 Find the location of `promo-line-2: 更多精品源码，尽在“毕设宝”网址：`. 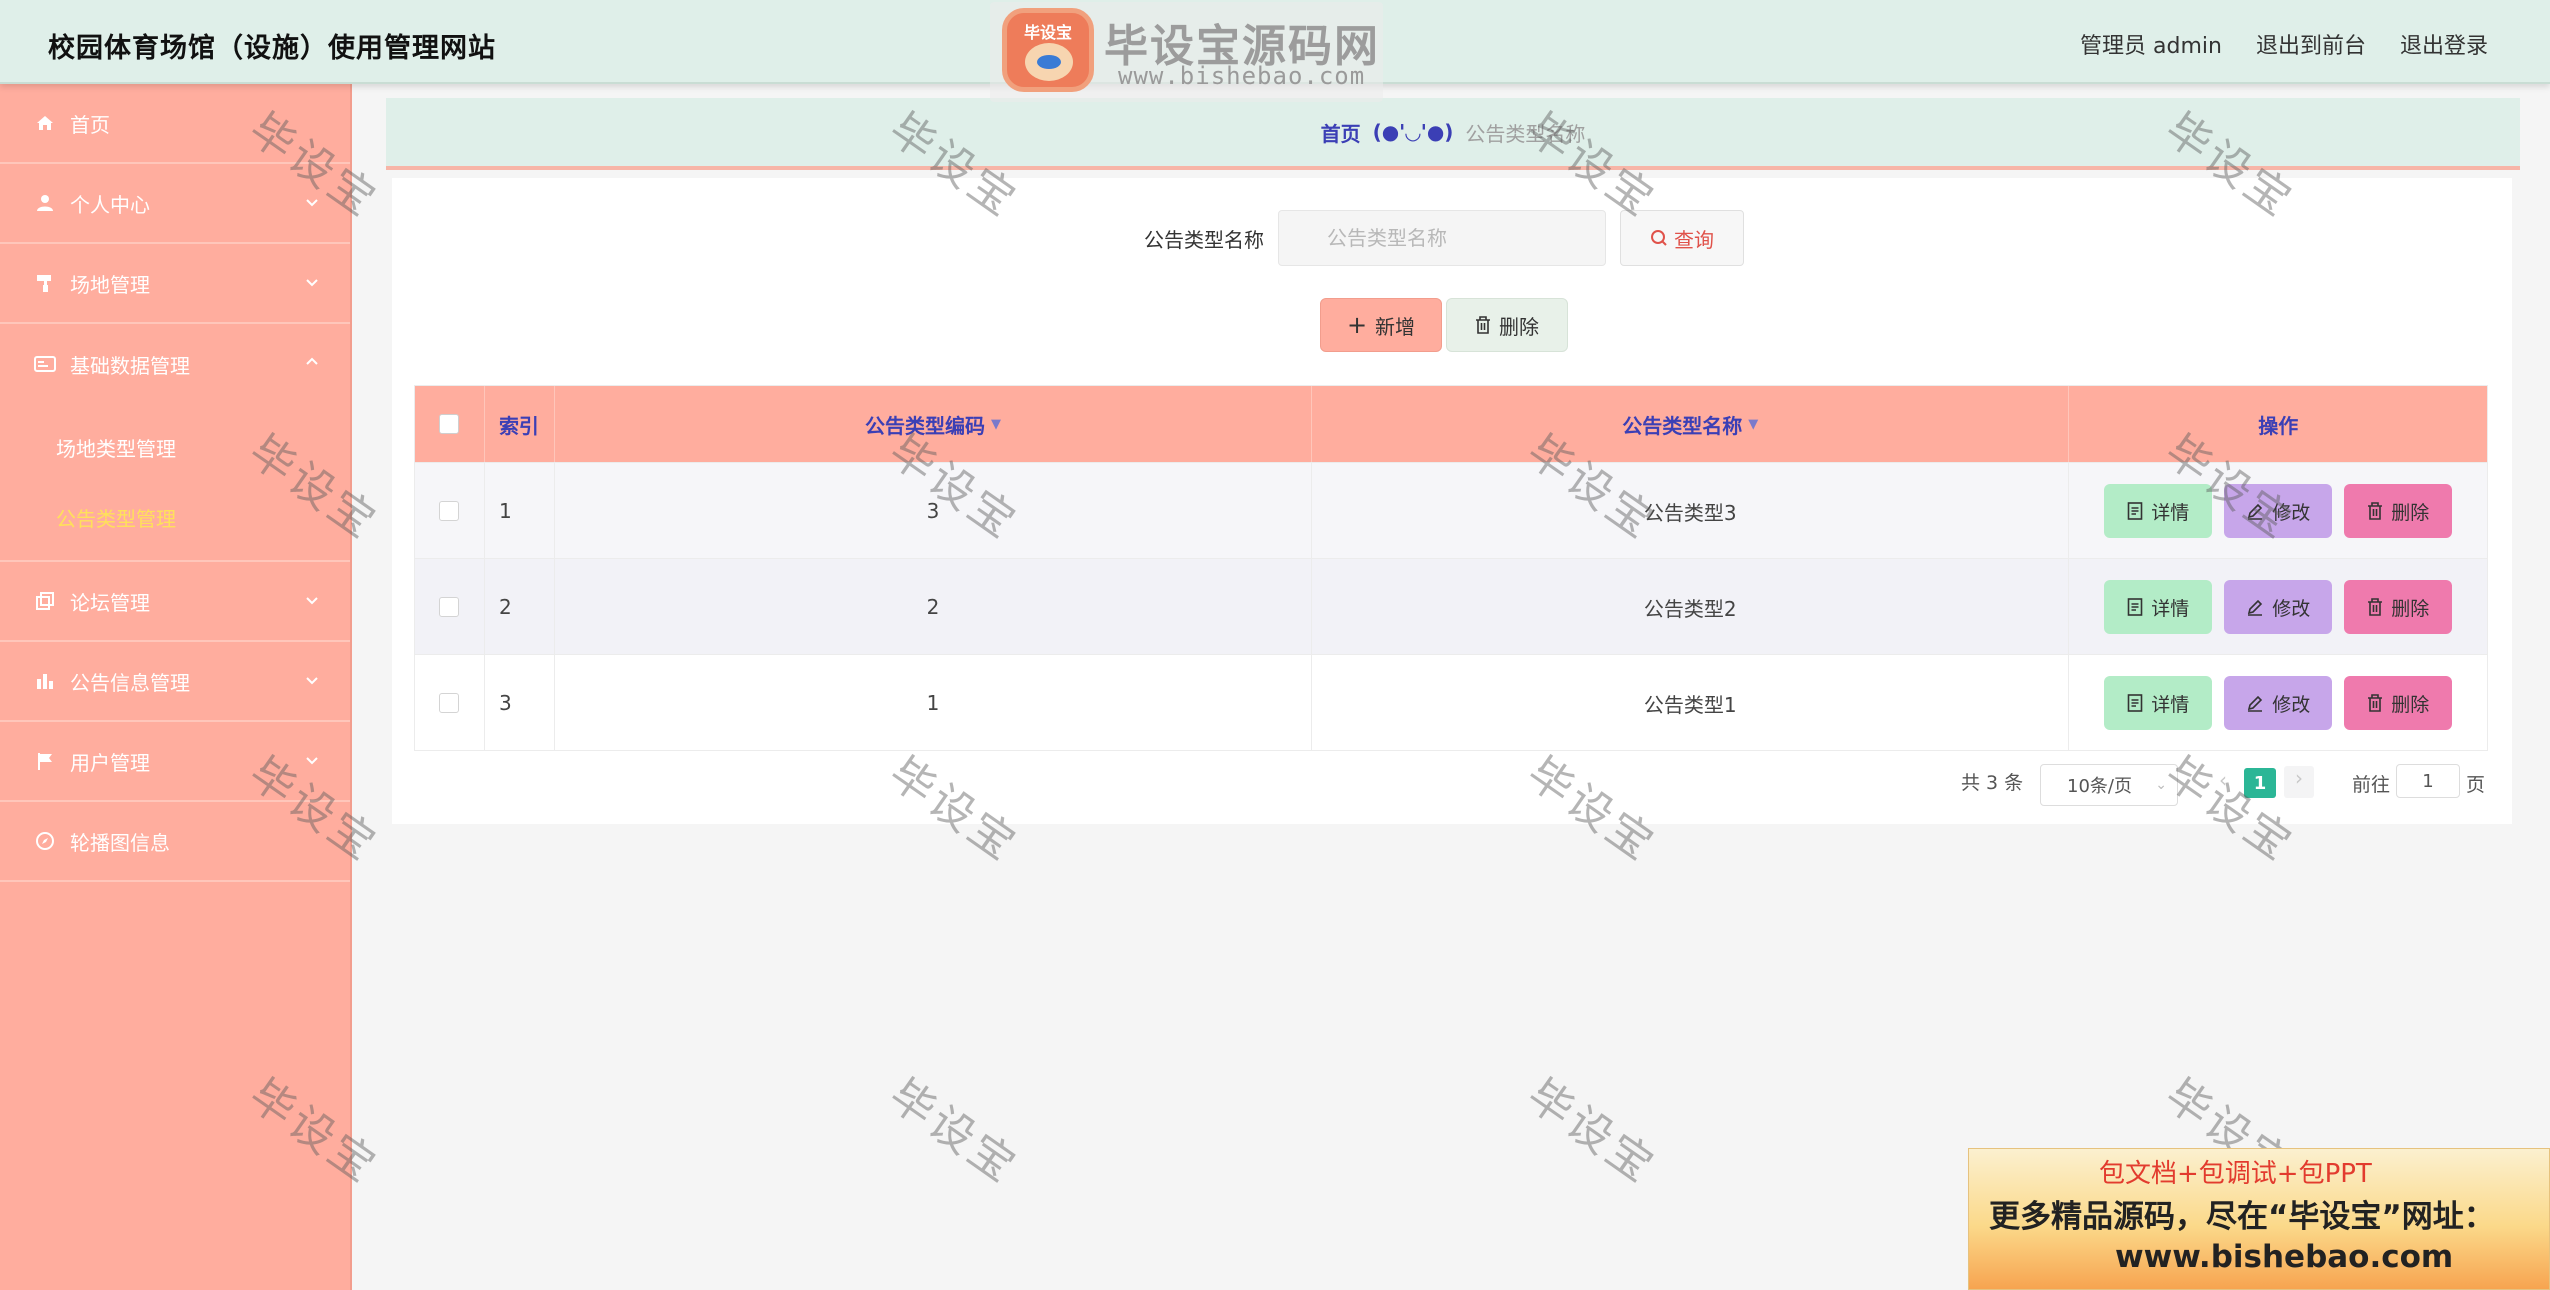

promo-line-2: 更多精品源码，尽在“毕设宝”网址： is located at coordinates (2242, 1217).